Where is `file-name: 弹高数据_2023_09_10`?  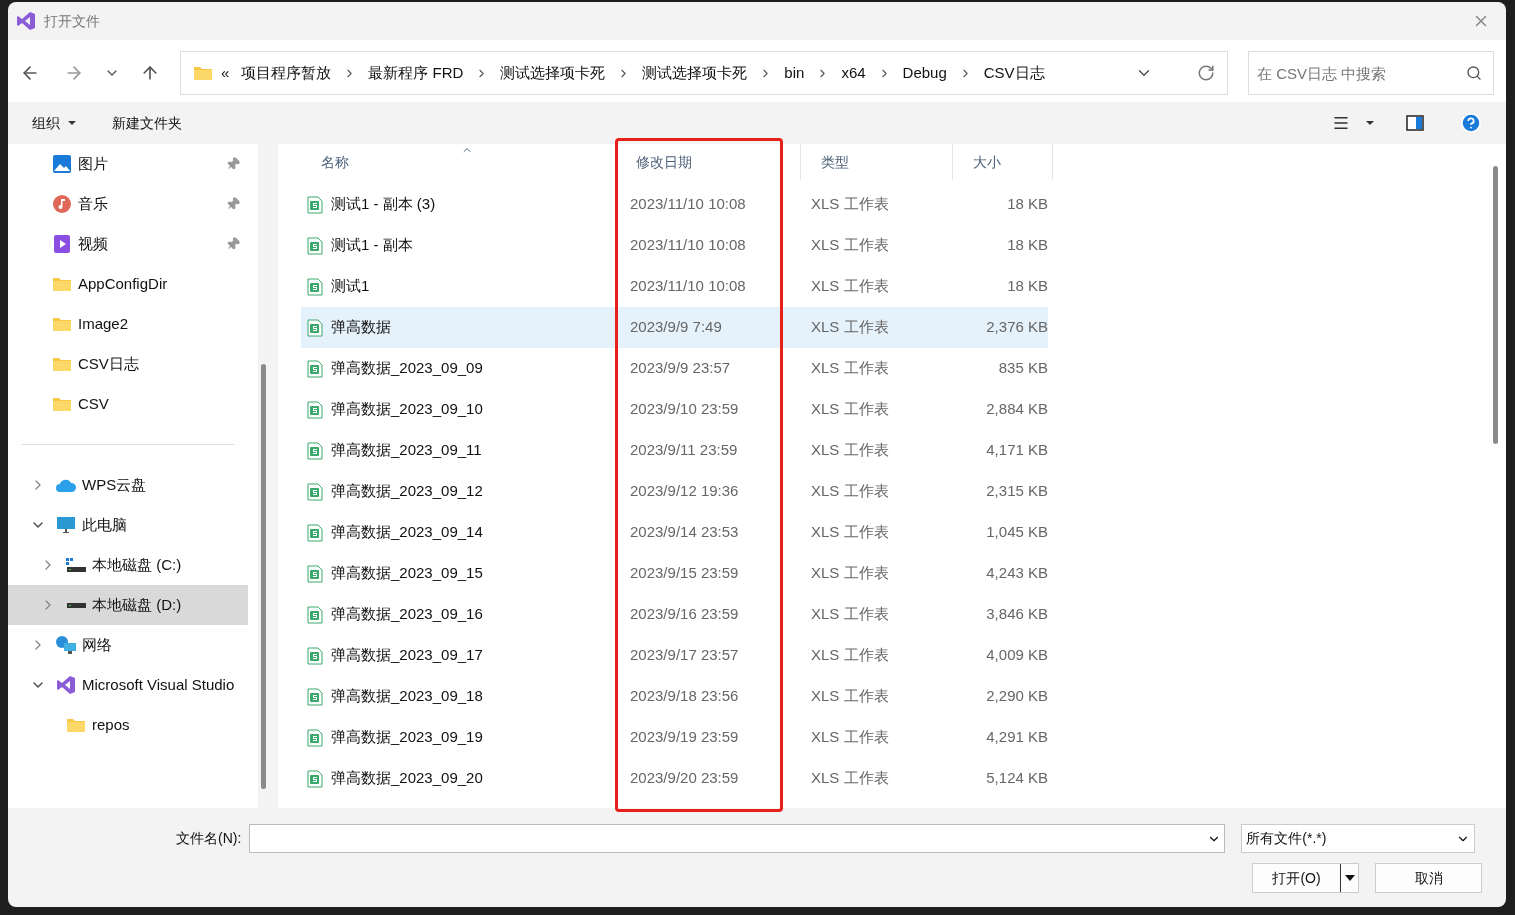
file-name: 弹高数据_2023_09_10 is located at coordinates (407, 409).